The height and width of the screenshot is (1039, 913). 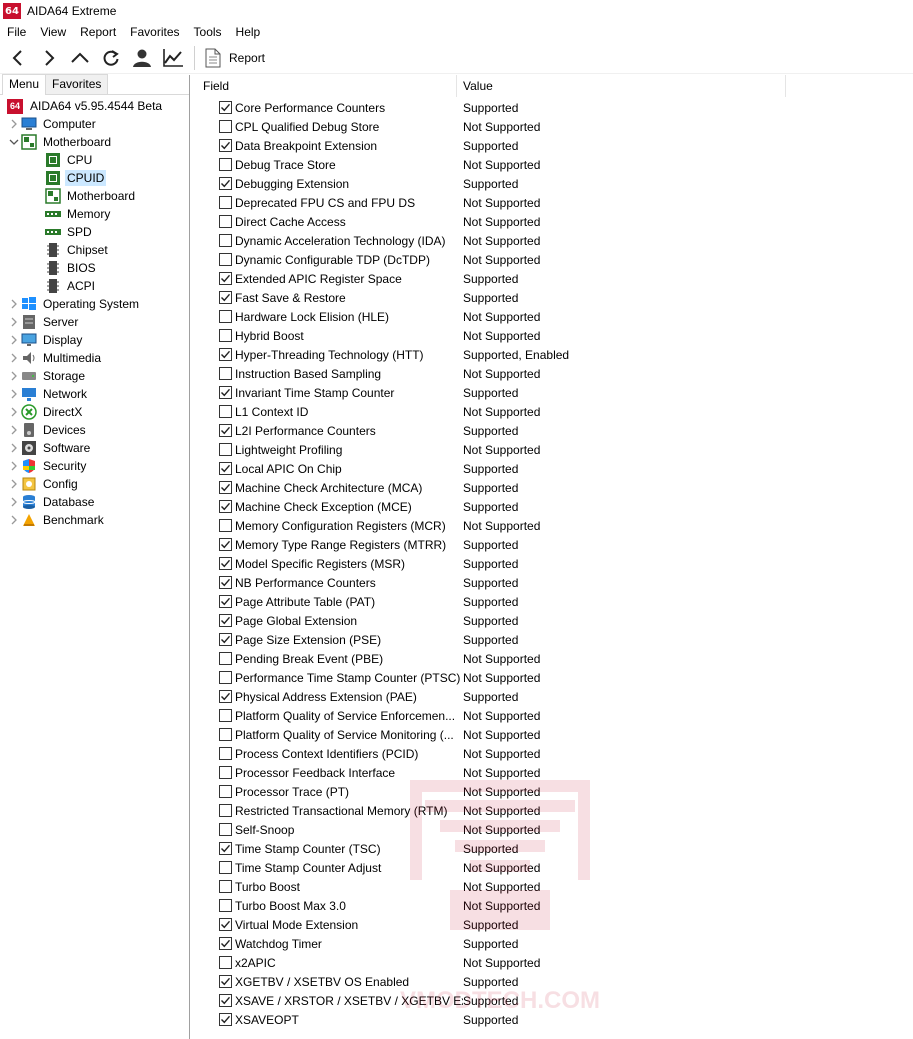 What do you see at coordinates (555, 145) in the screenshot?
I see `feature-row: Data Breakpoint Extension Supported` at bounding box center [555, 145].